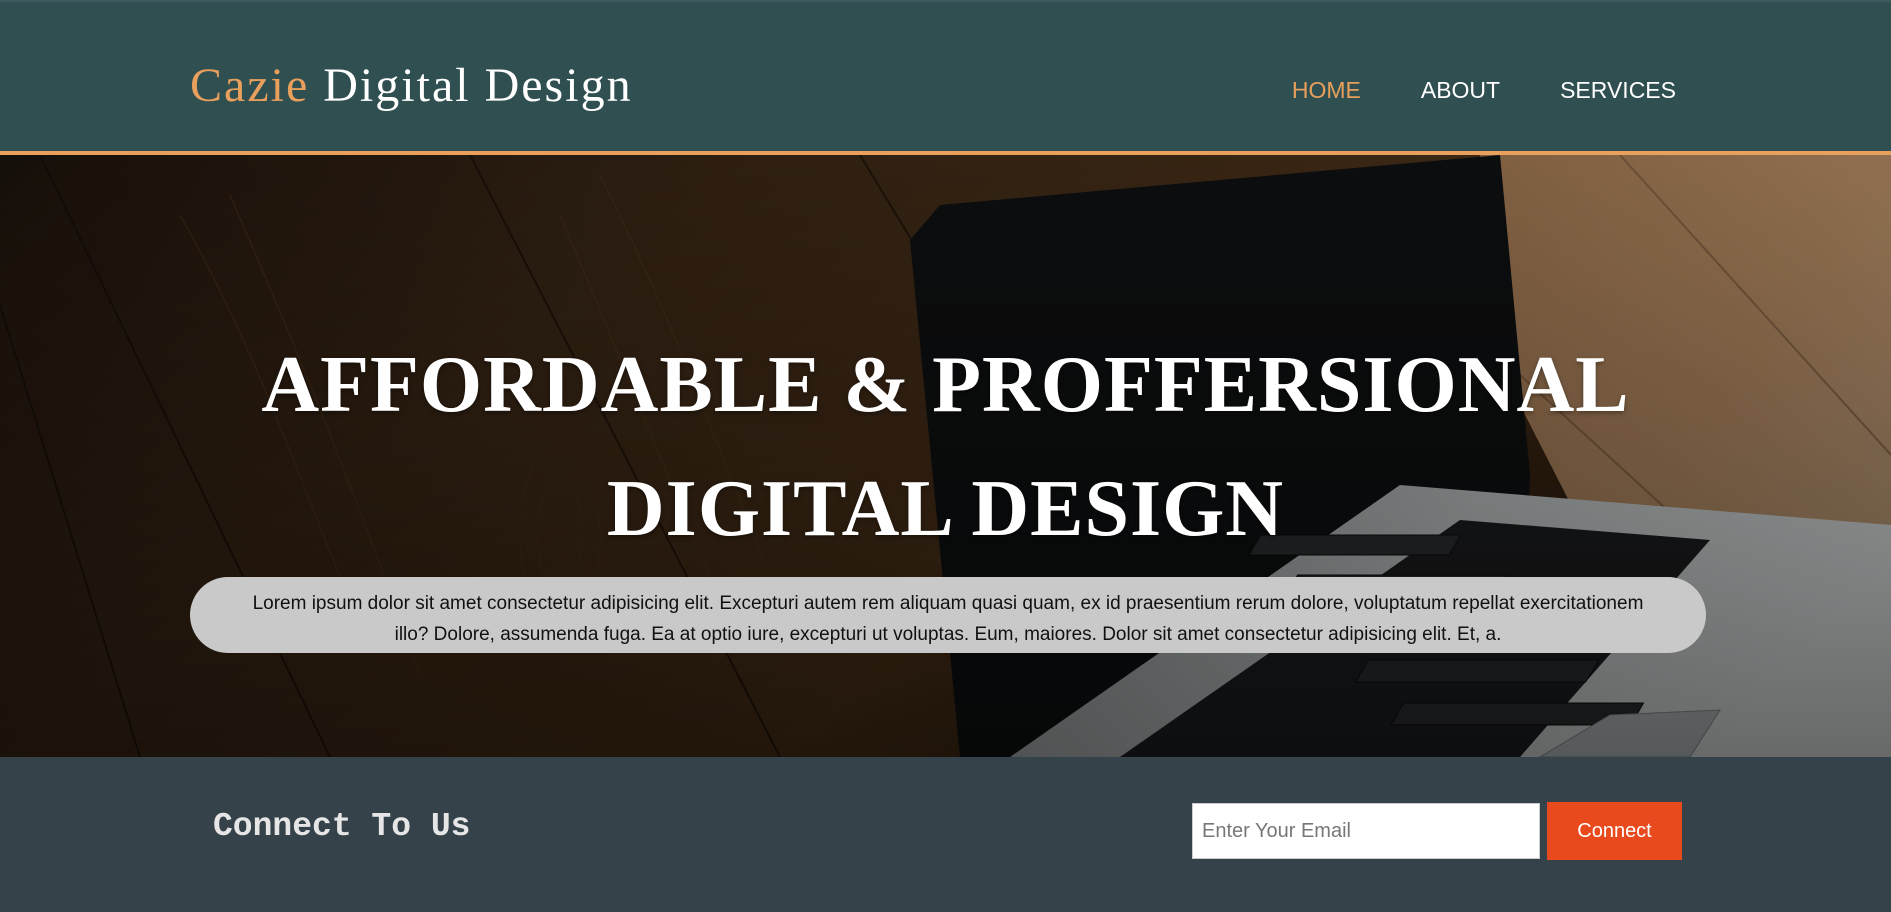  I want to click on nav-link-about: ABOUT, so click(1460, 90).